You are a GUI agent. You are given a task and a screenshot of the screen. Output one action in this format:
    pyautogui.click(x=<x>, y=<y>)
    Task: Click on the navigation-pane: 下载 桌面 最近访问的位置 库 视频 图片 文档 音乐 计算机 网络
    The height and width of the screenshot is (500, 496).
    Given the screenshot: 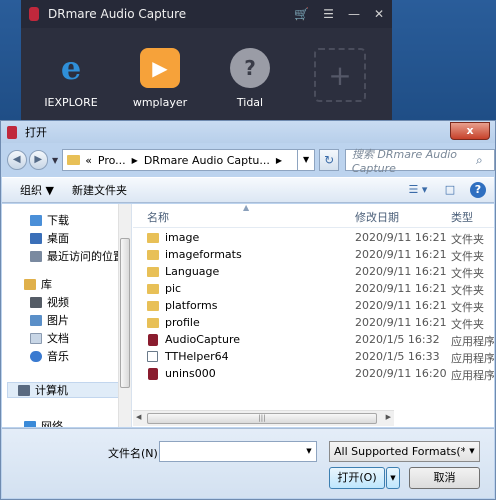 What is the action you would take?
    pyautogui.click(x=67, y=315)
    